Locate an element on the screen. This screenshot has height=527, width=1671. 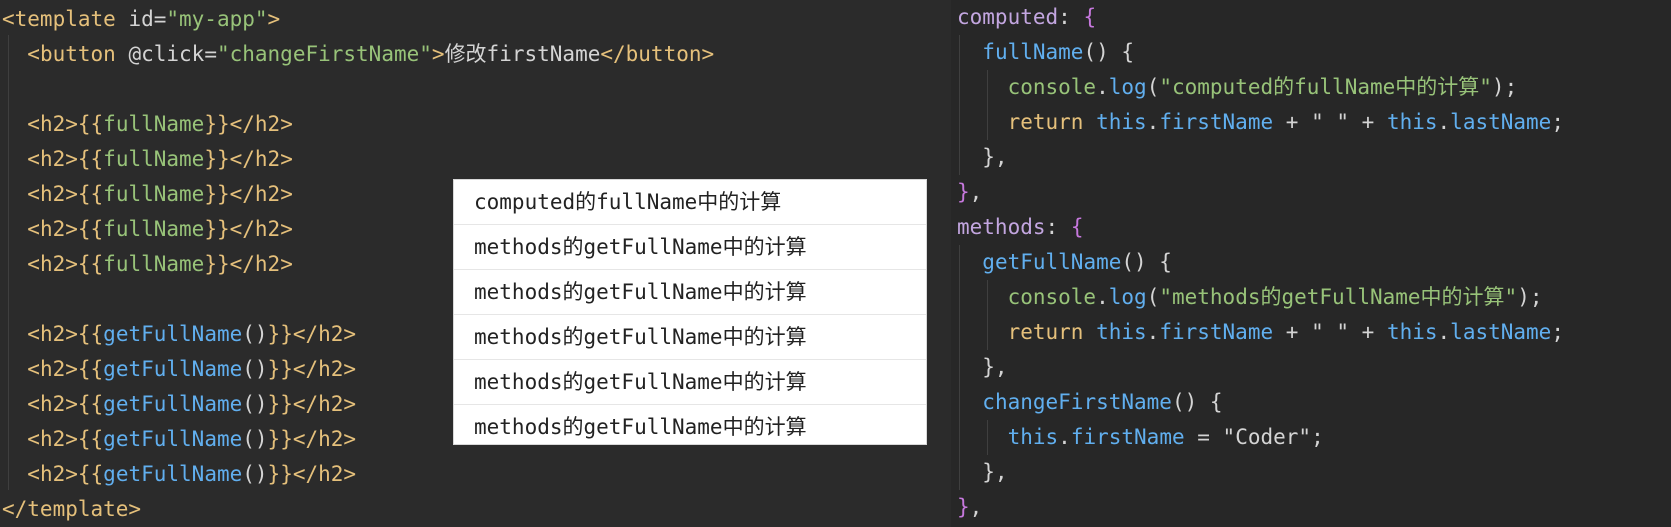
code-token: ); is located at coordinates (1504, 87).